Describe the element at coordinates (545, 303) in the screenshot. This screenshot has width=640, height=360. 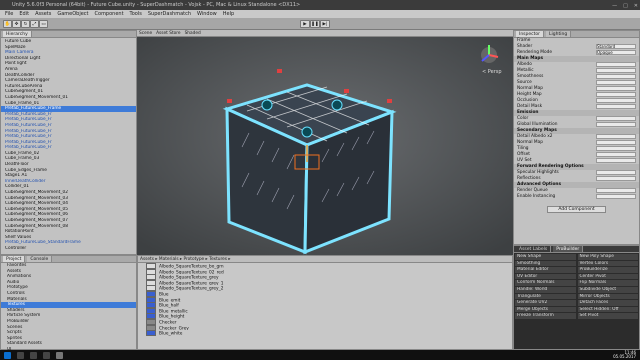
I see `probuilder-button: Generate UV2` at that location.